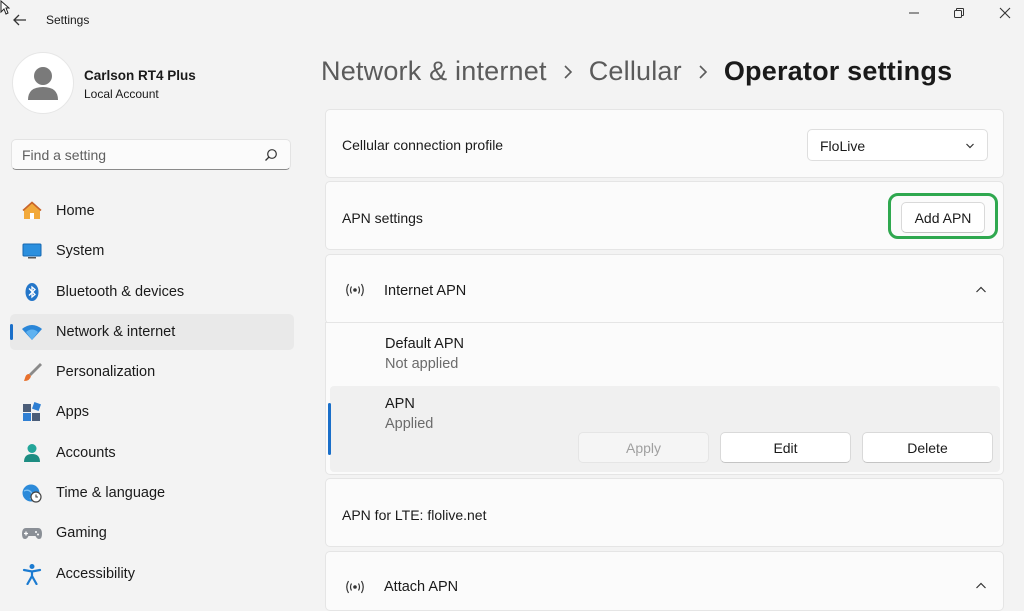  What do you see at coordinates (152, 211) in the screenshot?
I see `sidebar-item-home: Home` at bounding box center [152, 211].